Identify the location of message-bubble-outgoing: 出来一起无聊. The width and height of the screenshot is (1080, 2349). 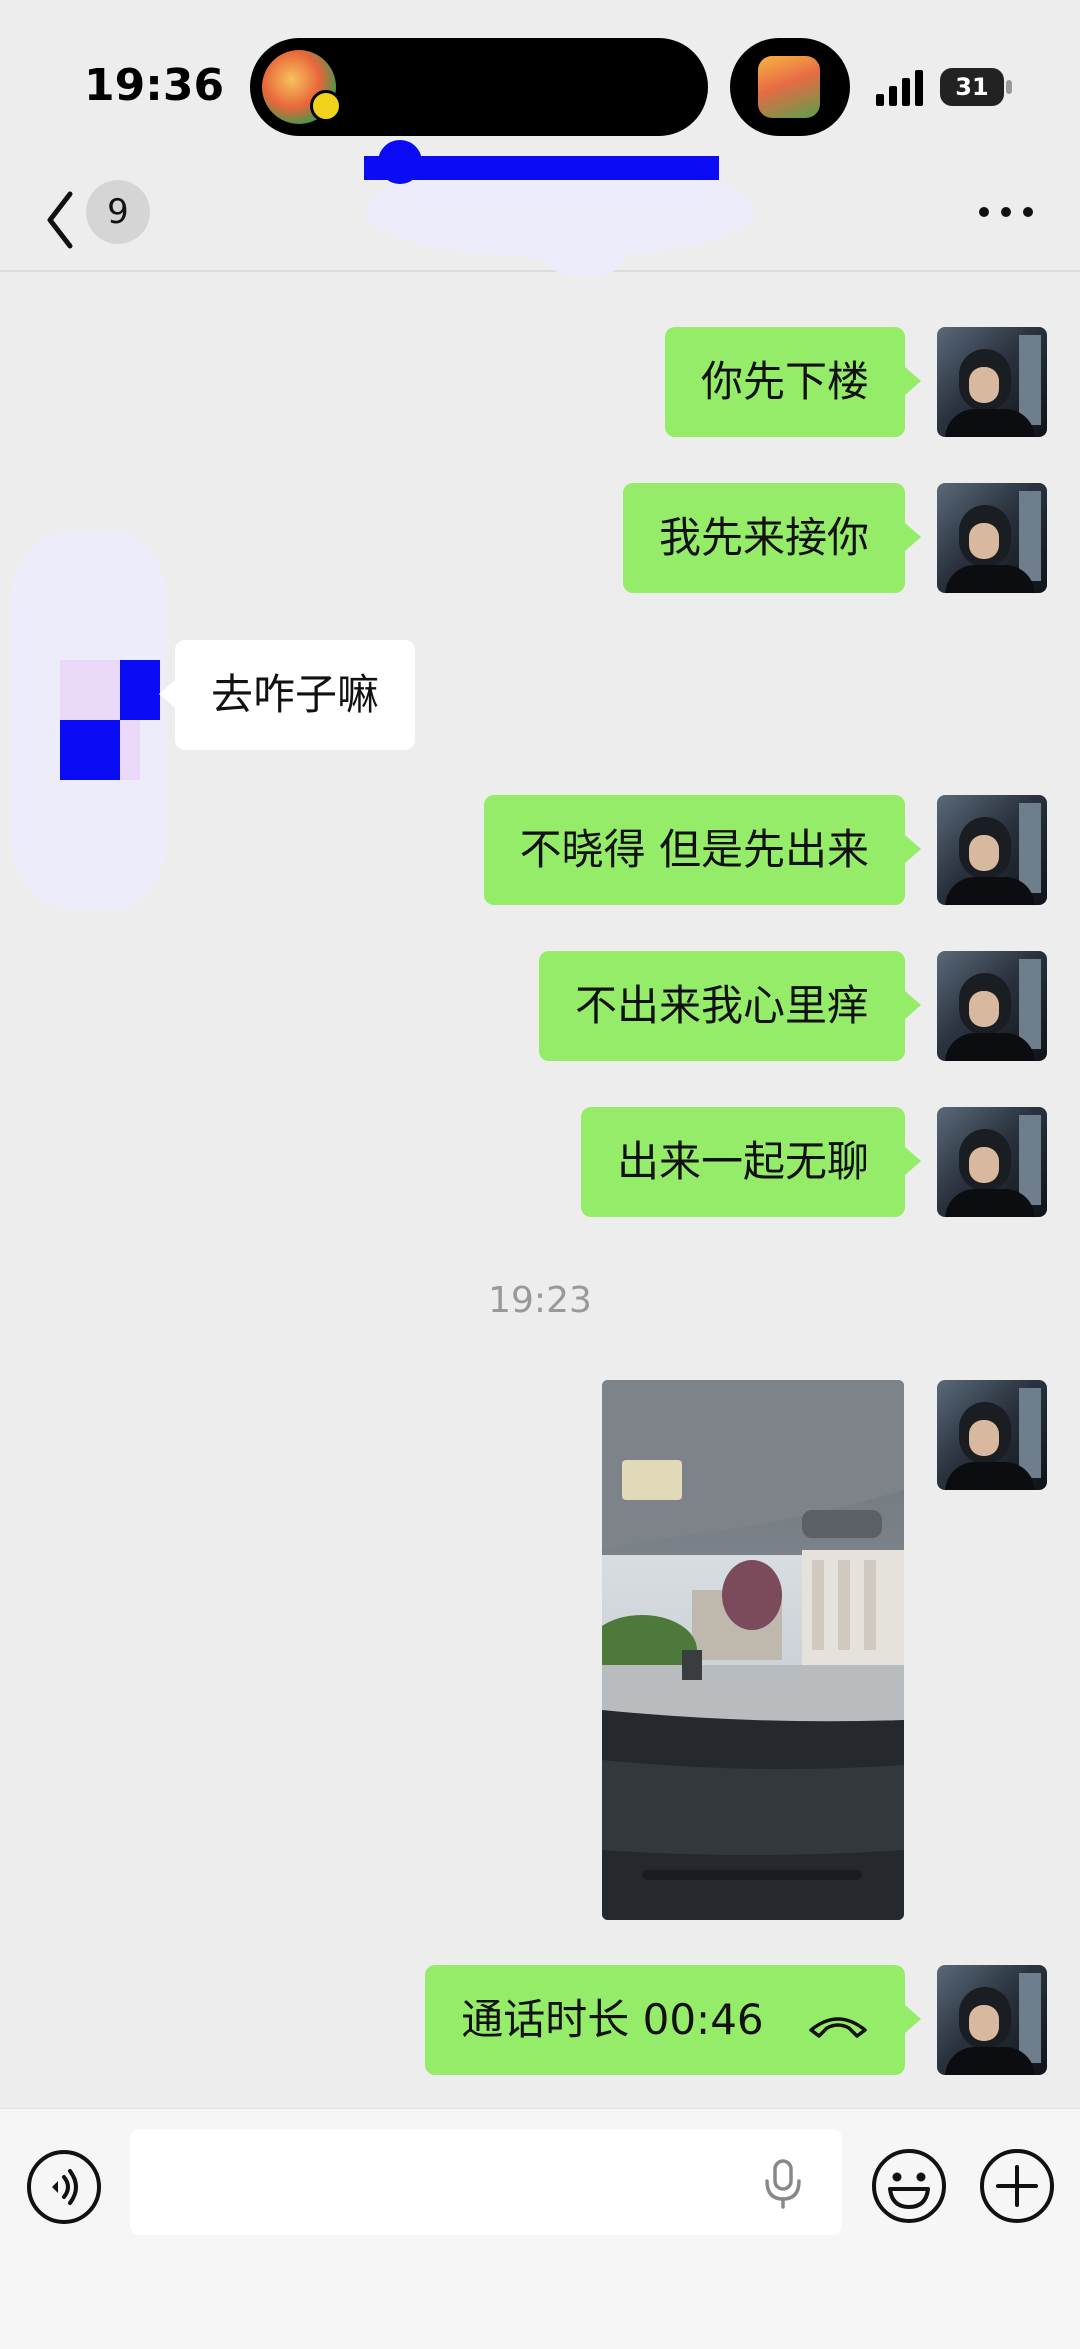
(751, 1162).